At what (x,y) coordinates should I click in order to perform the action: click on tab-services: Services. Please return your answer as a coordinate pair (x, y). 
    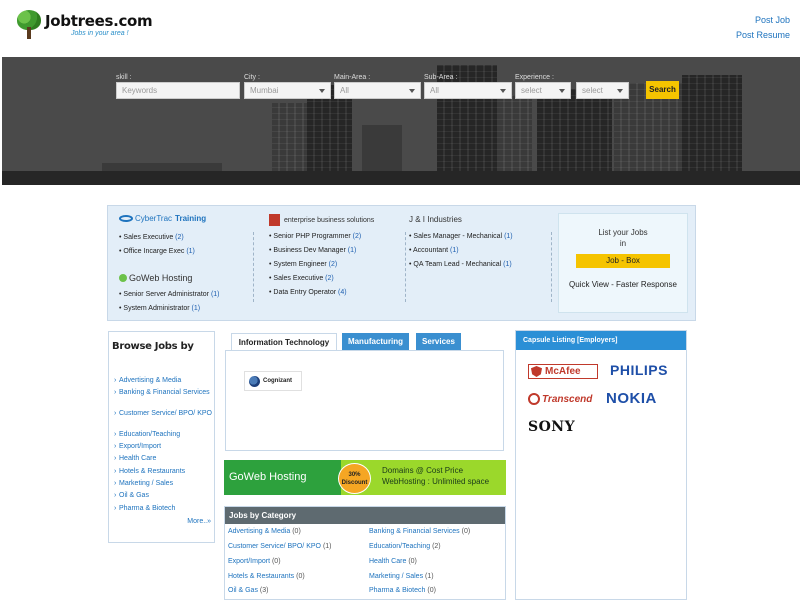
    Looking at the image, I should click on (438, 341).